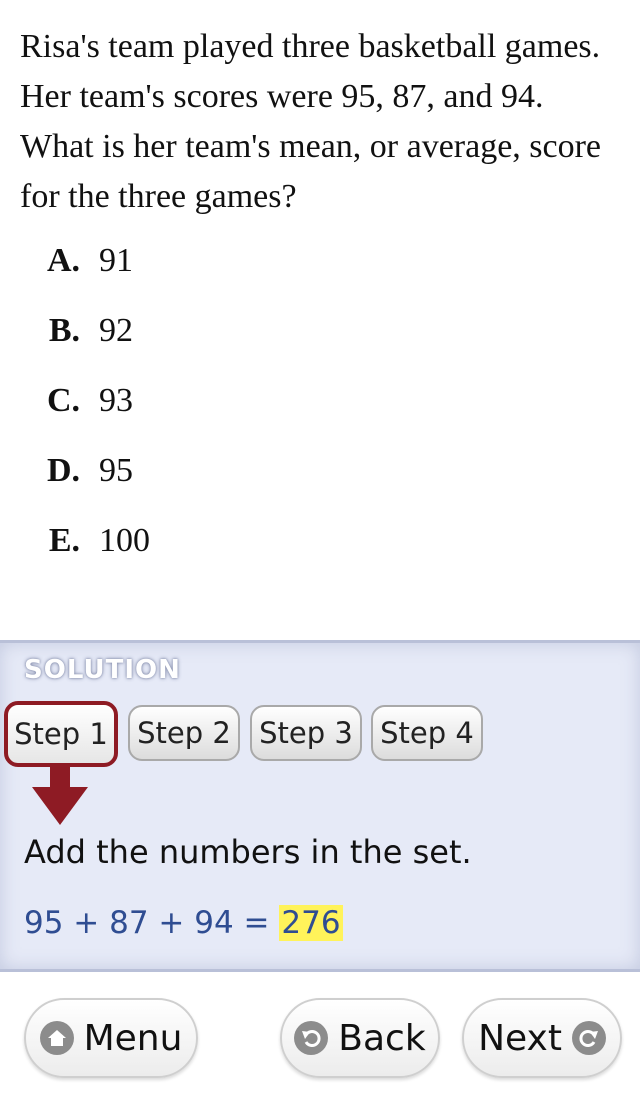 The width and height of the screenshot is (640, 1096). I want to click on back-arrow-icon, so click(311, 1038).